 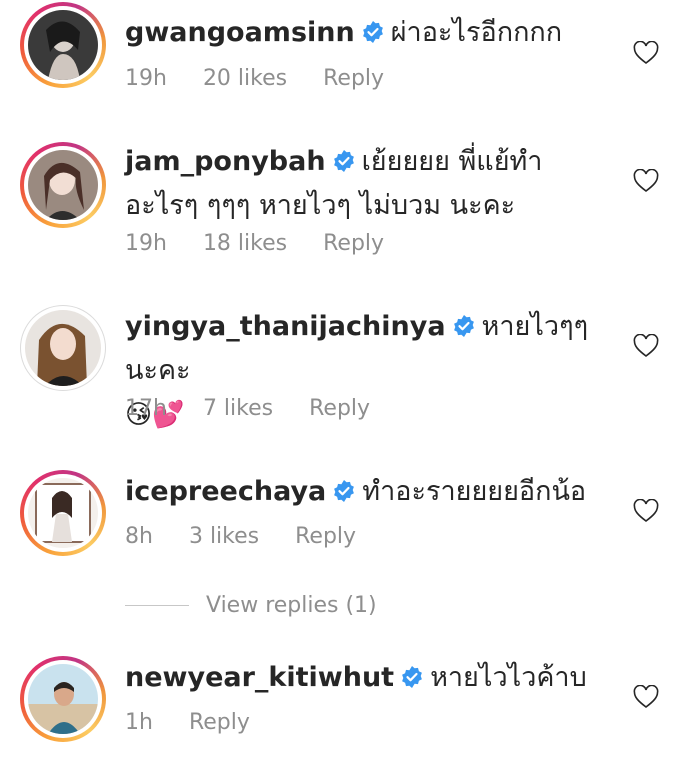 I want to click on timestamp: 1h, so click(x=139, y=722).